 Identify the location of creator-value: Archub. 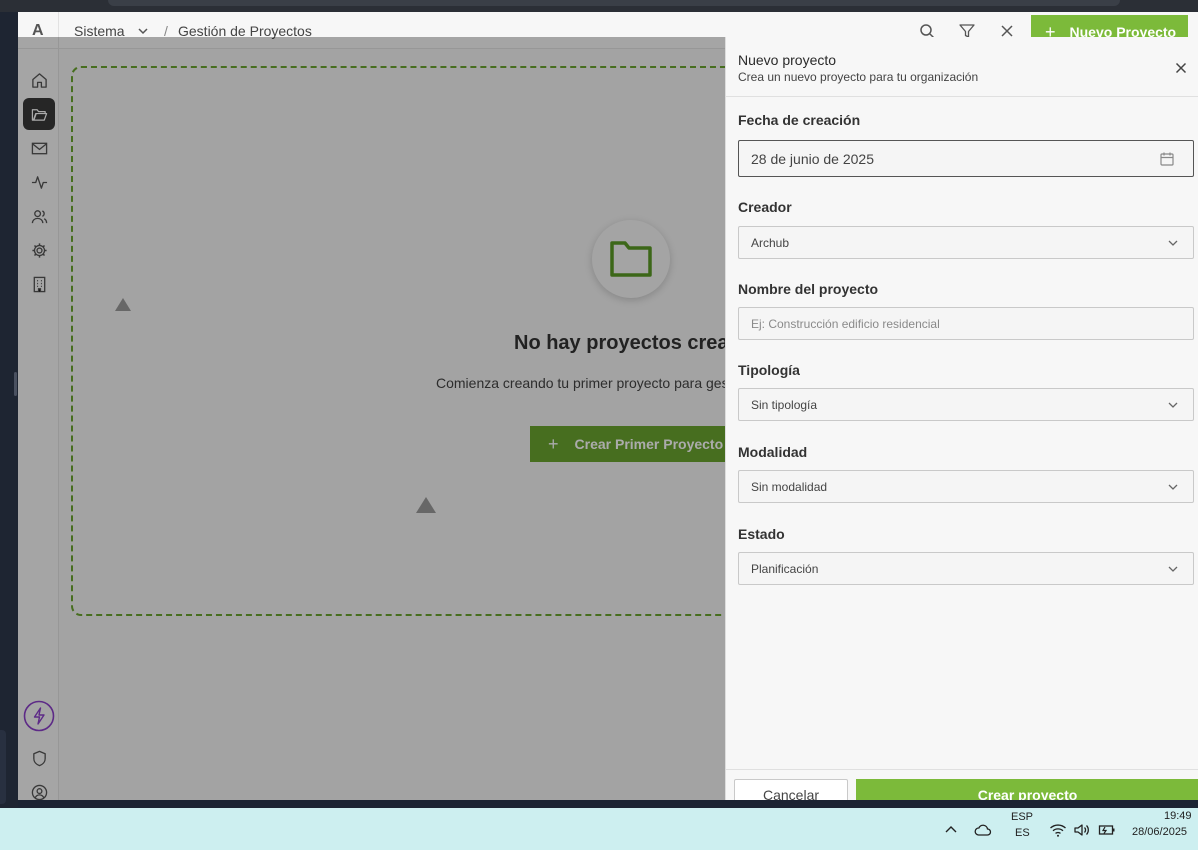
(770, 242).